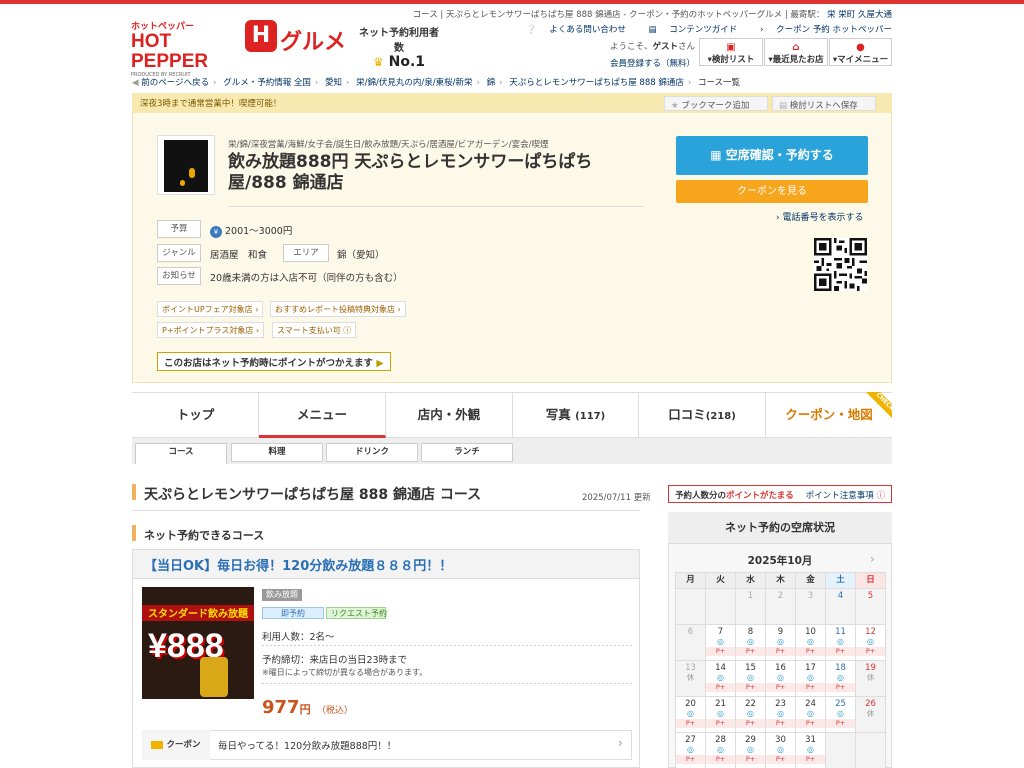 The height and width of the screenshot is (768, 1024). Describe the element at coordinates (796, 60) in the screenshot. I see `nav-recent-label: ▾最近見たお店` at that location.